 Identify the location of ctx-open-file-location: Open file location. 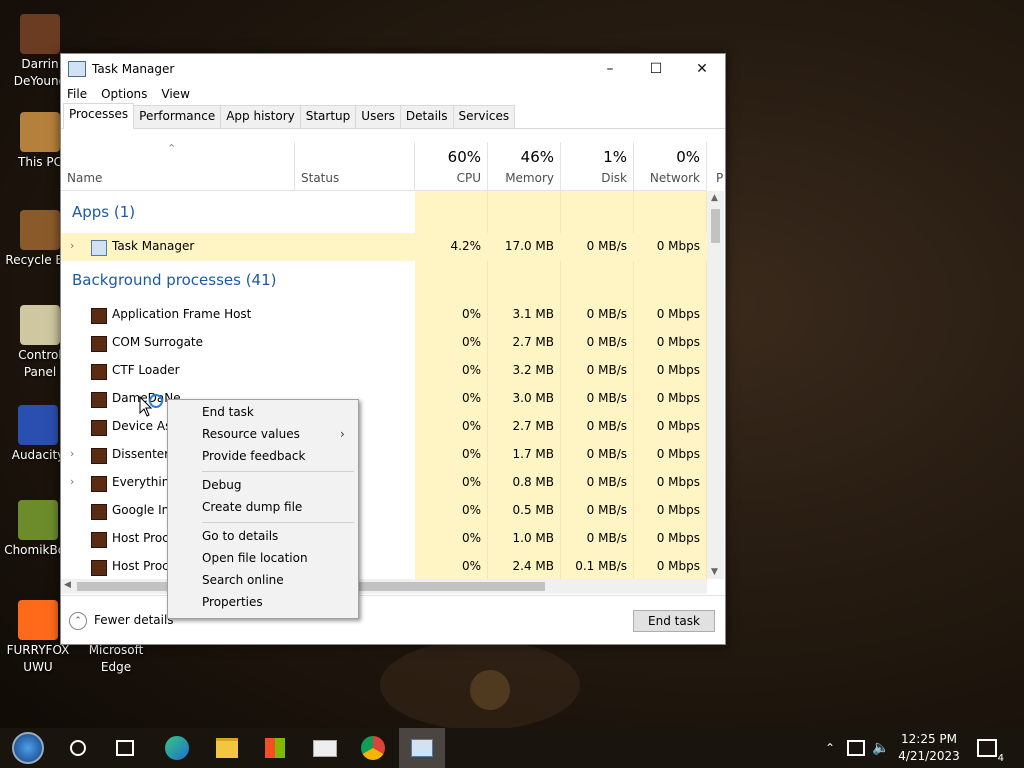
(255, 558).